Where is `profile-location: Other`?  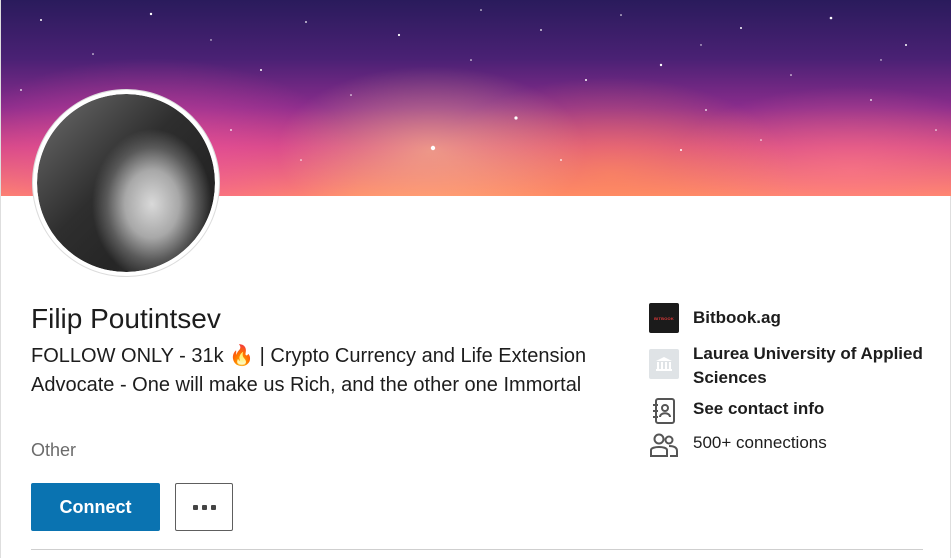
profile-location: Other is located at coordinates (54, 450).